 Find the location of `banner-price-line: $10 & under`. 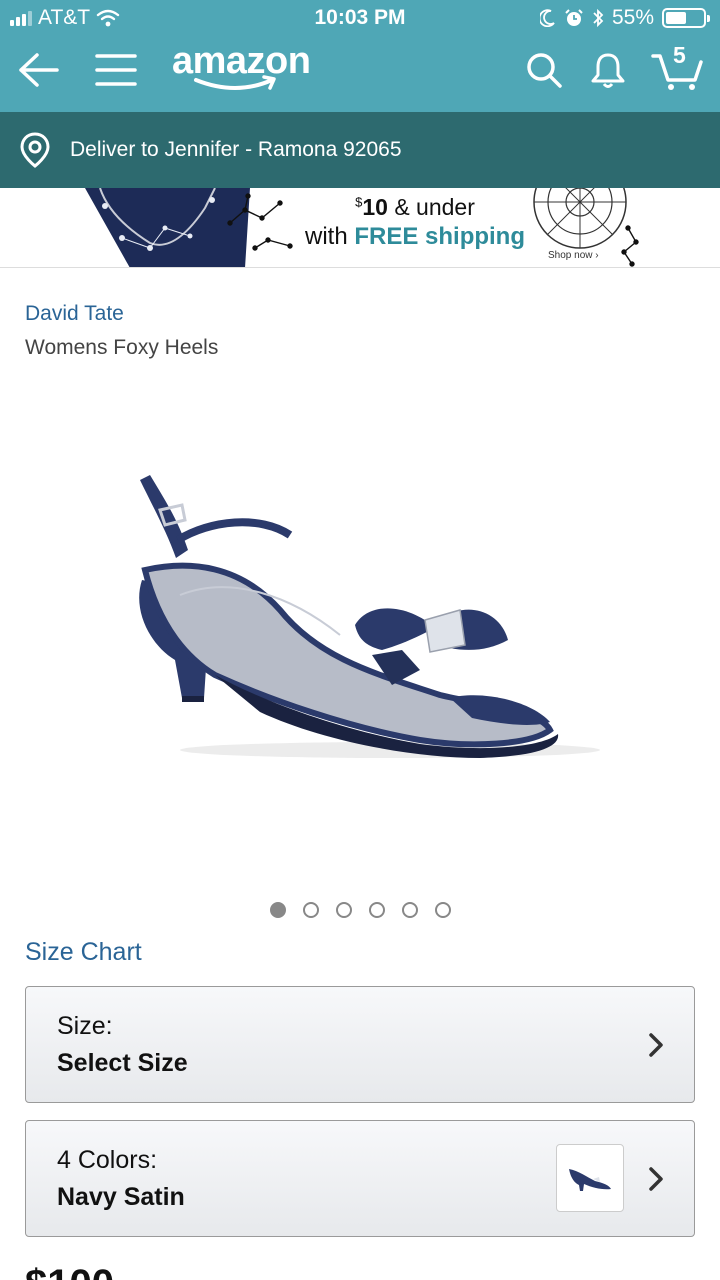

banner-price-line: $10 & under is located at coordinates (415, 207).